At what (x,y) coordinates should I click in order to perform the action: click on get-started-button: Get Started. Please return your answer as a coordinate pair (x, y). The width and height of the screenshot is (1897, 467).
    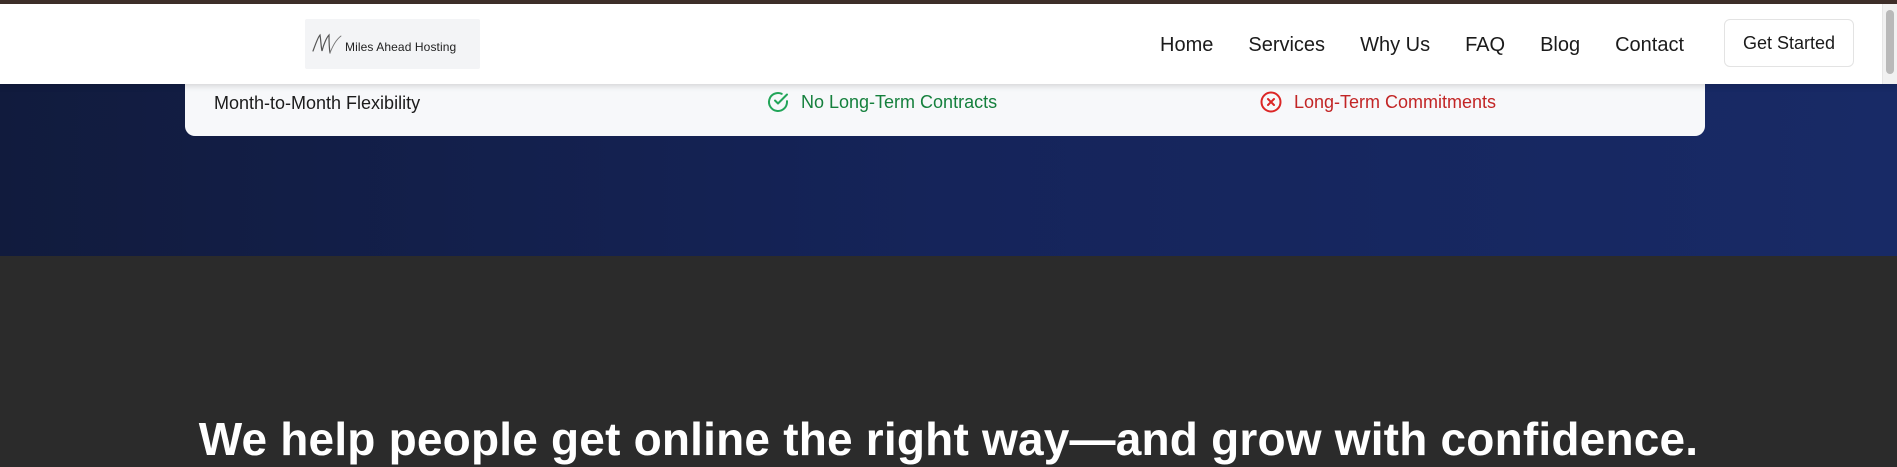
    Looking at the image, I should click on (1789, 43).